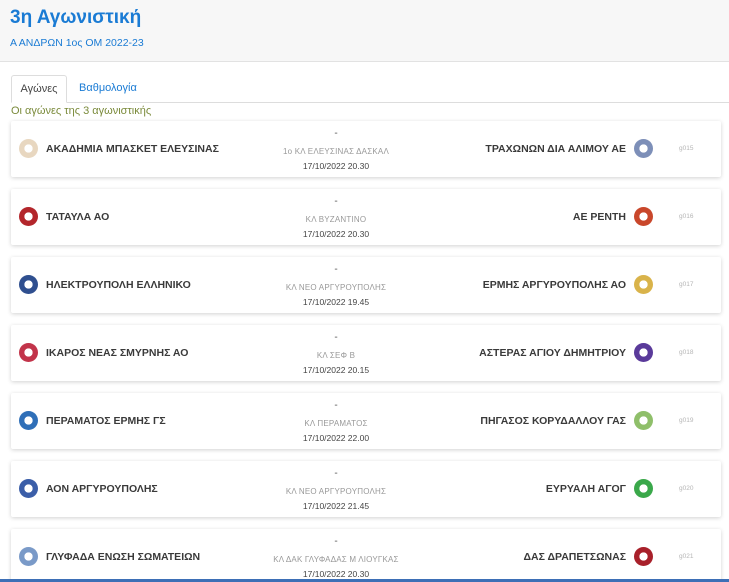  I want to click on away-team-name: ΤΡΑΧΩΝΩΝ ΔΙΑ ΑΛΙΜΟΥ ΑΕ, so click(555, 149).